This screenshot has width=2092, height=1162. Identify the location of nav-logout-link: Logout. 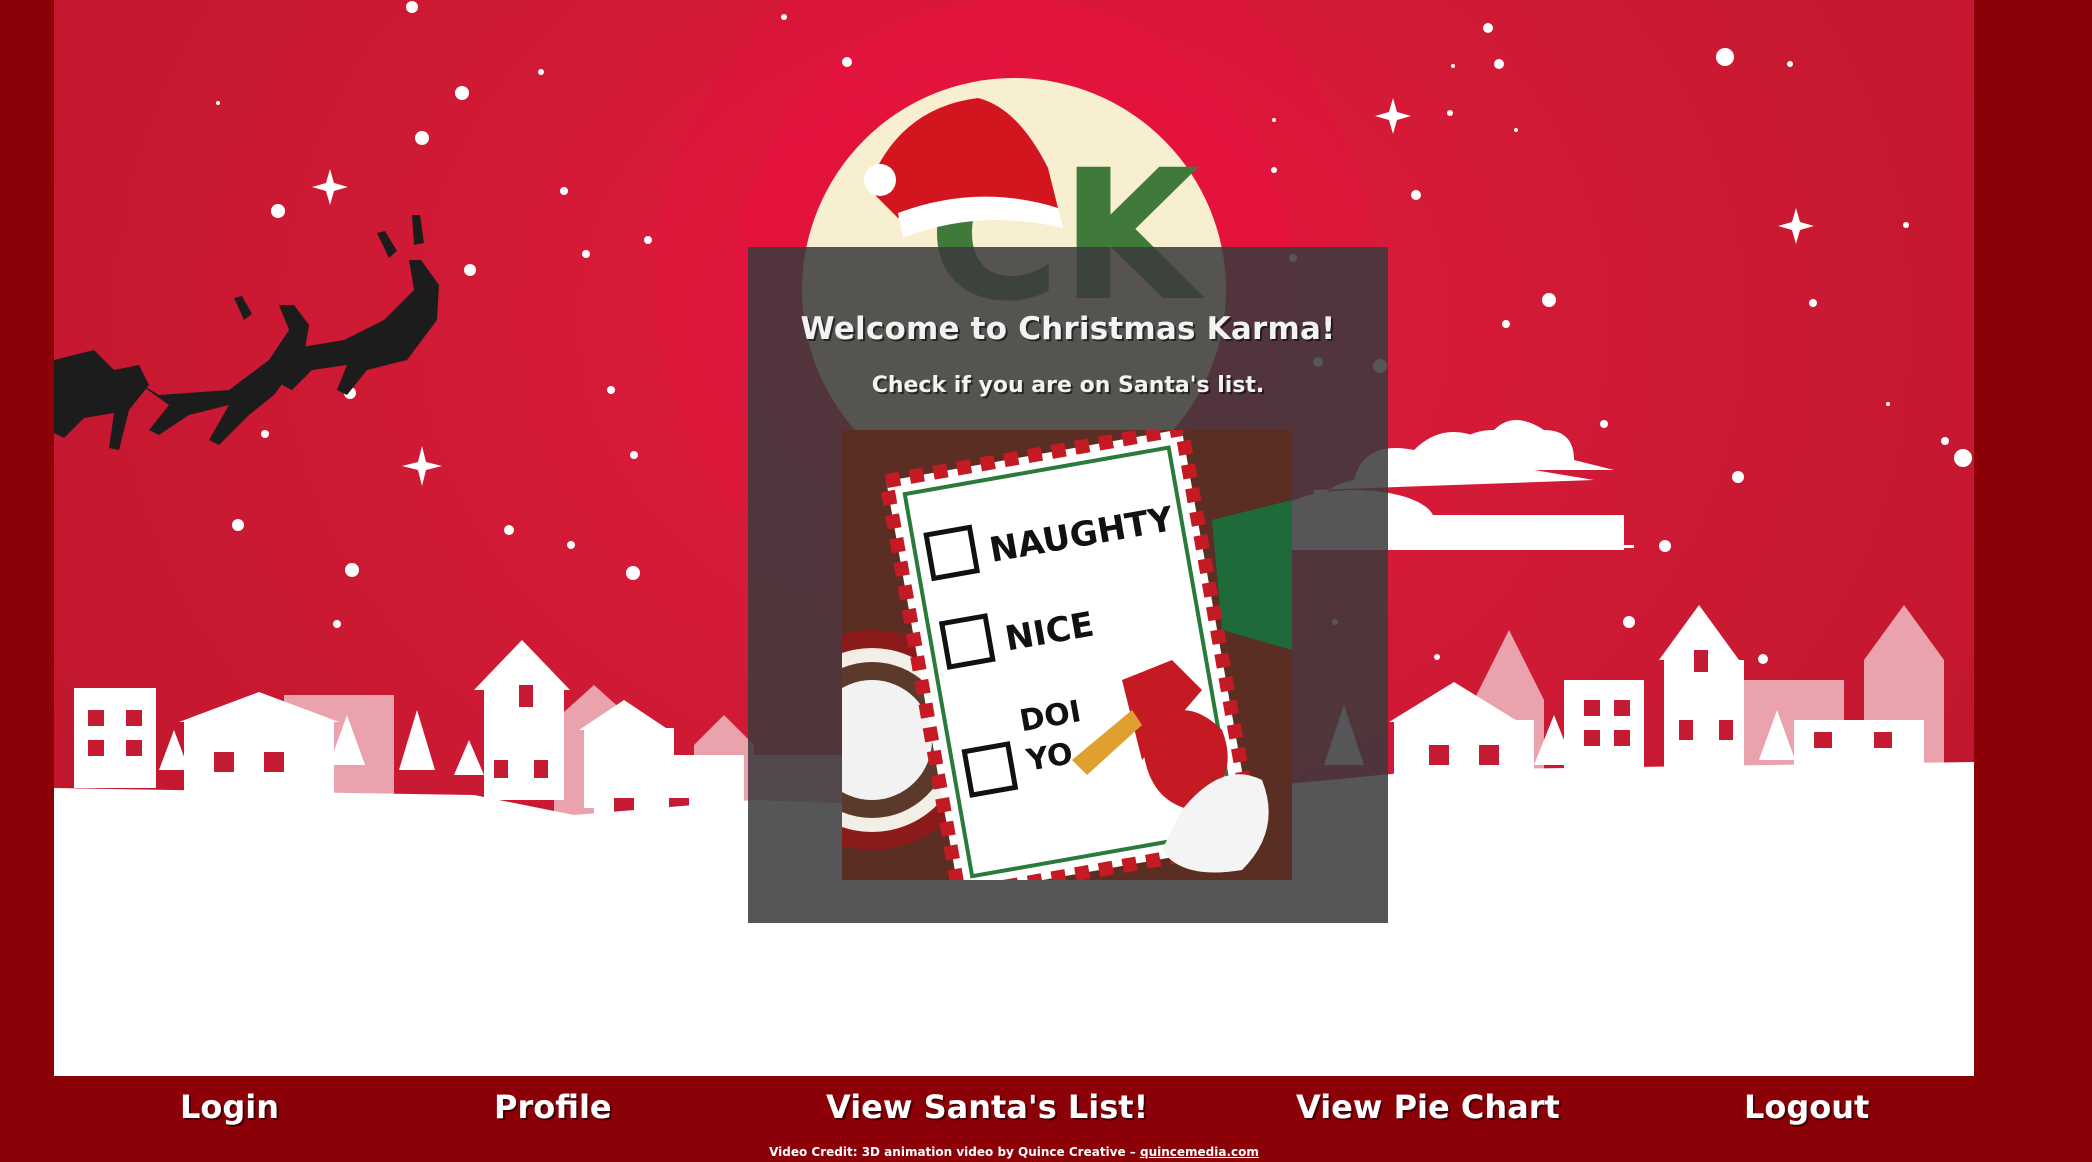
(1806, 1107).